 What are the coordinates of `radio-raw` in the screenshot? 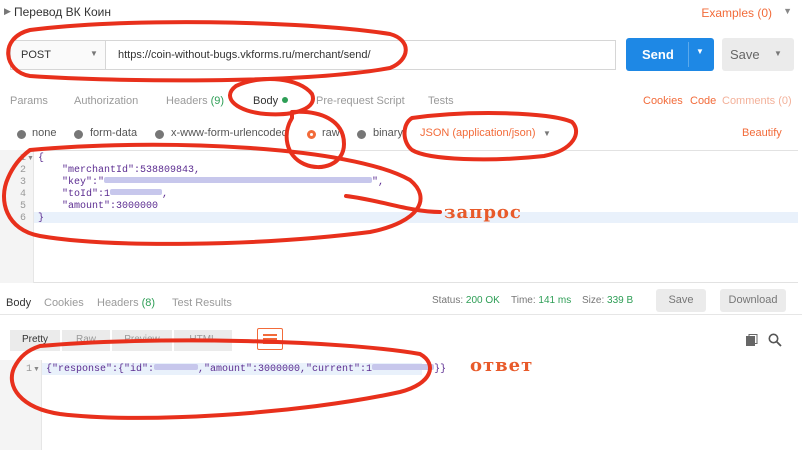 It's located at (311, 134).